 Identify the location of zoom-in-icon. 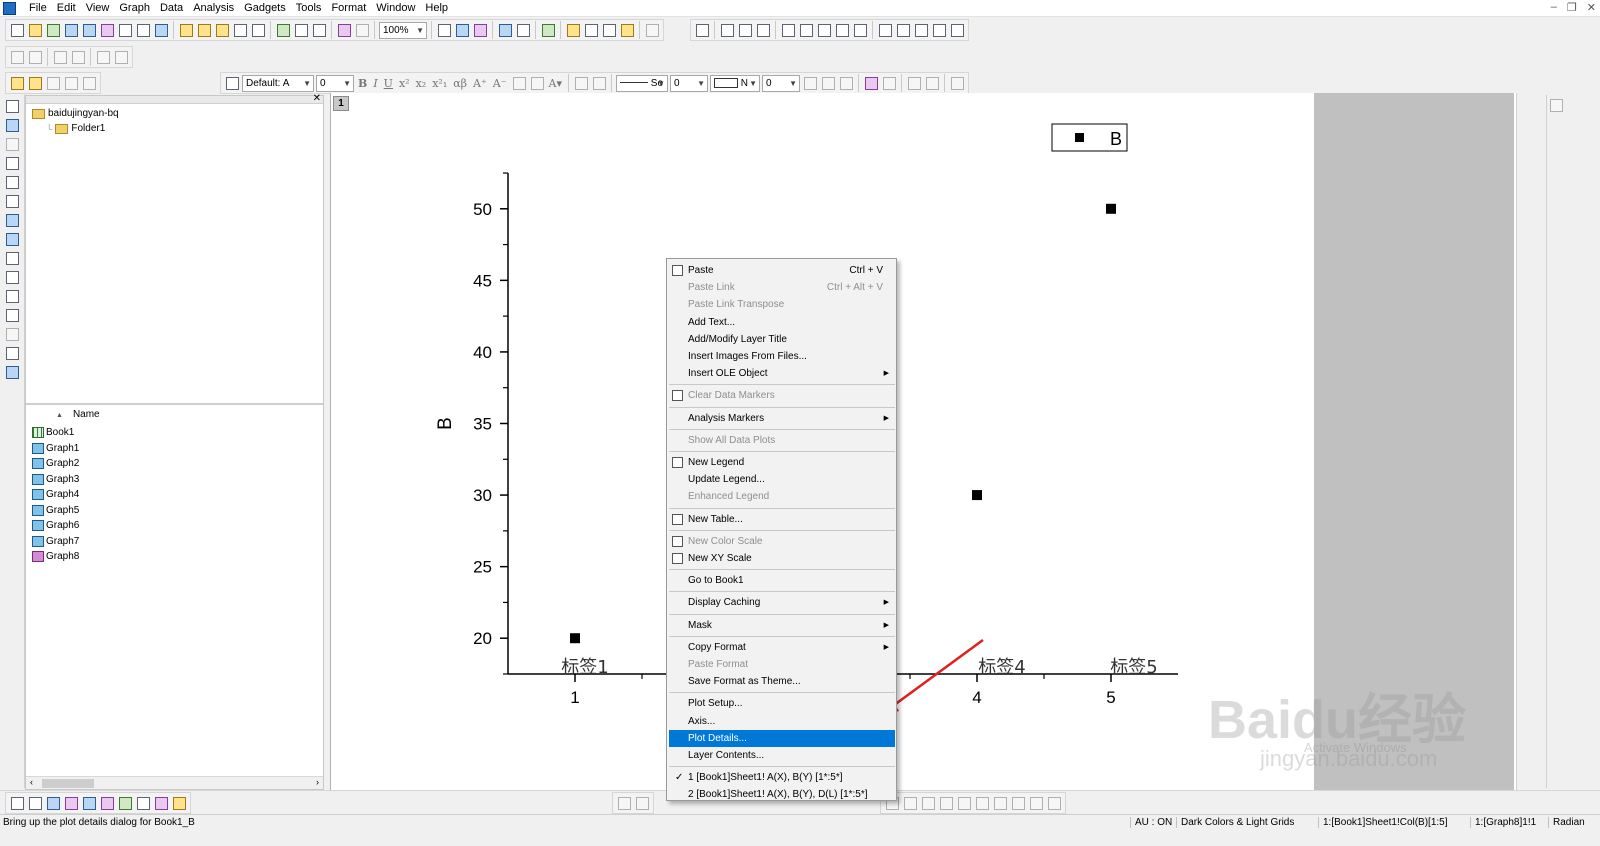
(12, 125).